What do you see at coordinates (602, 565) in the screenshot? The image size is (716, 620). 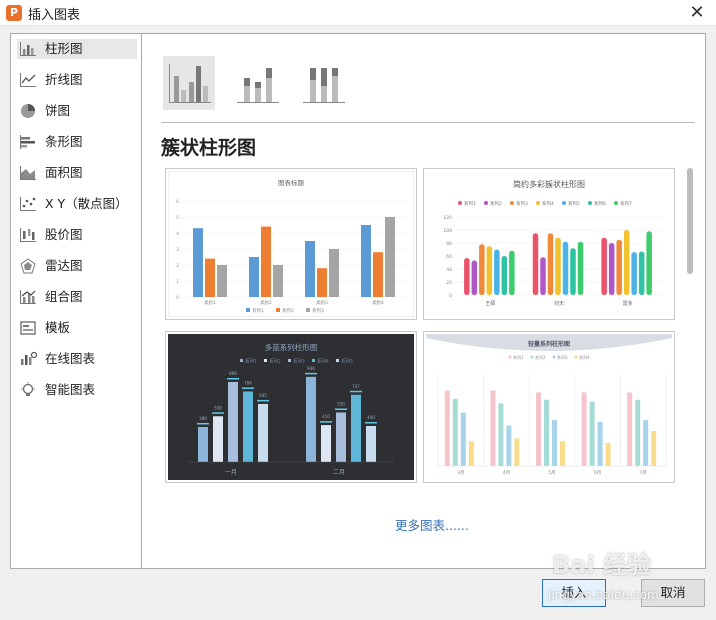 I see `watermark-logo: Bai 经验` at bounding box center [602, 565].